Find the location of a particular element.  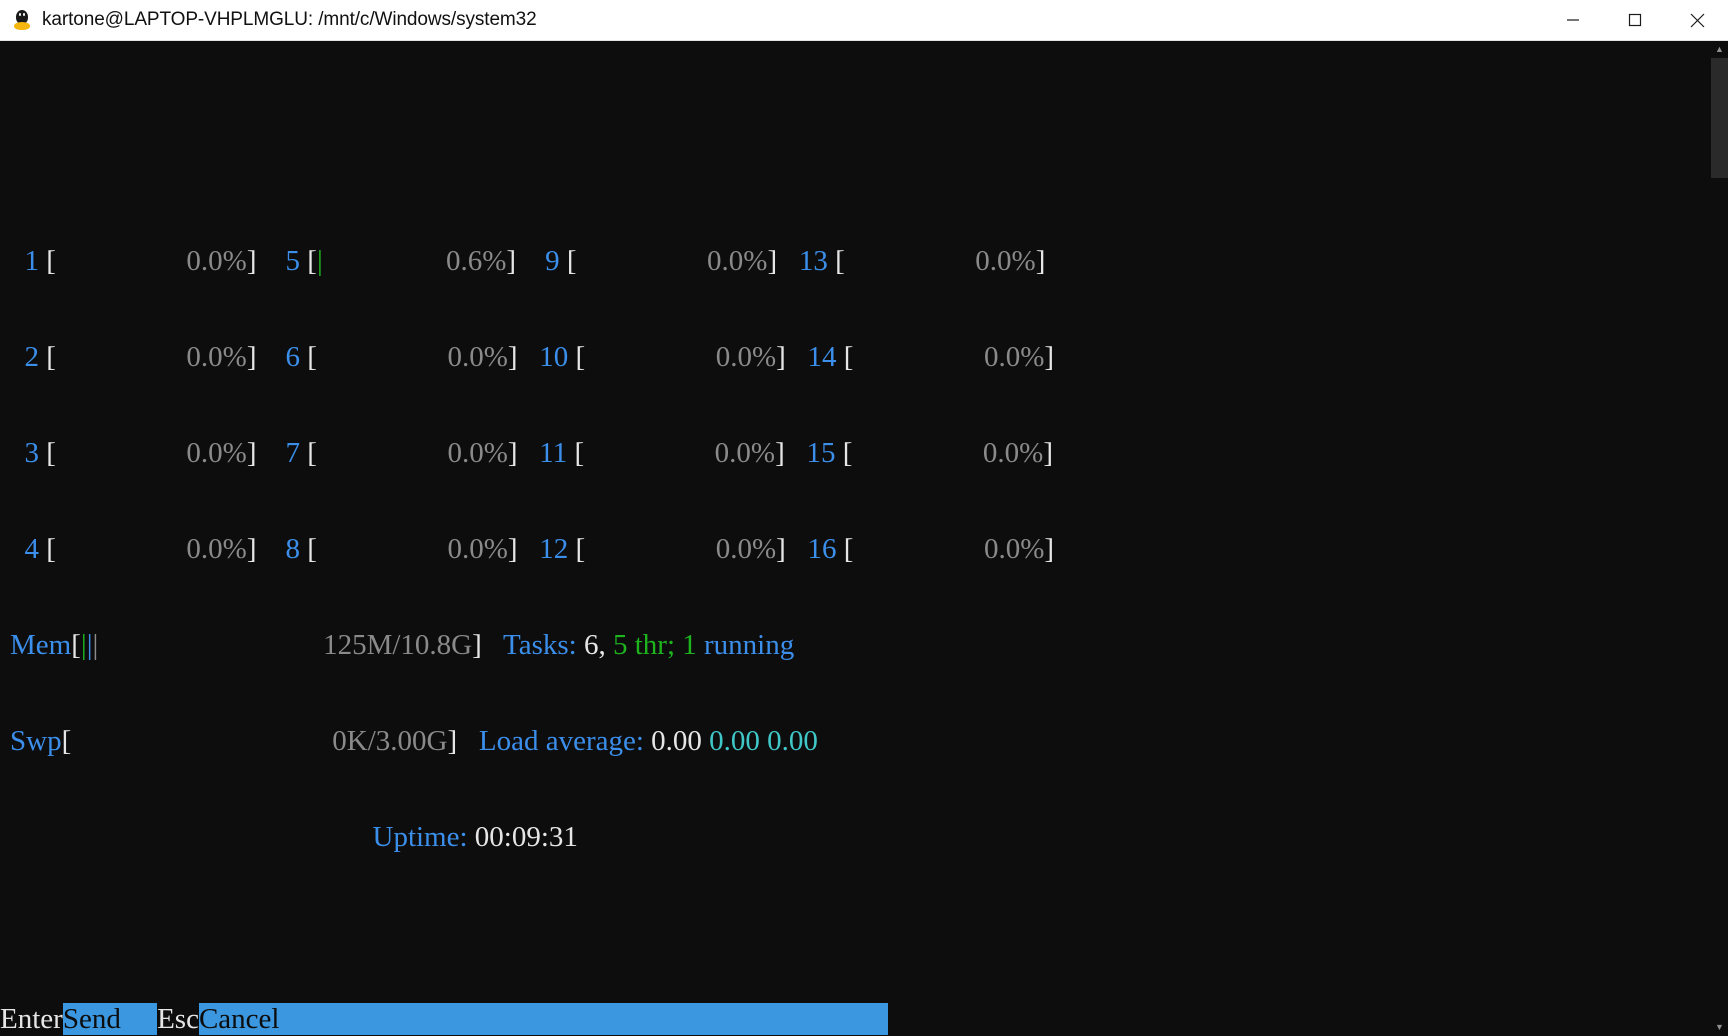

load-average-15min: 0.00 is located at coordinates (792, 741).